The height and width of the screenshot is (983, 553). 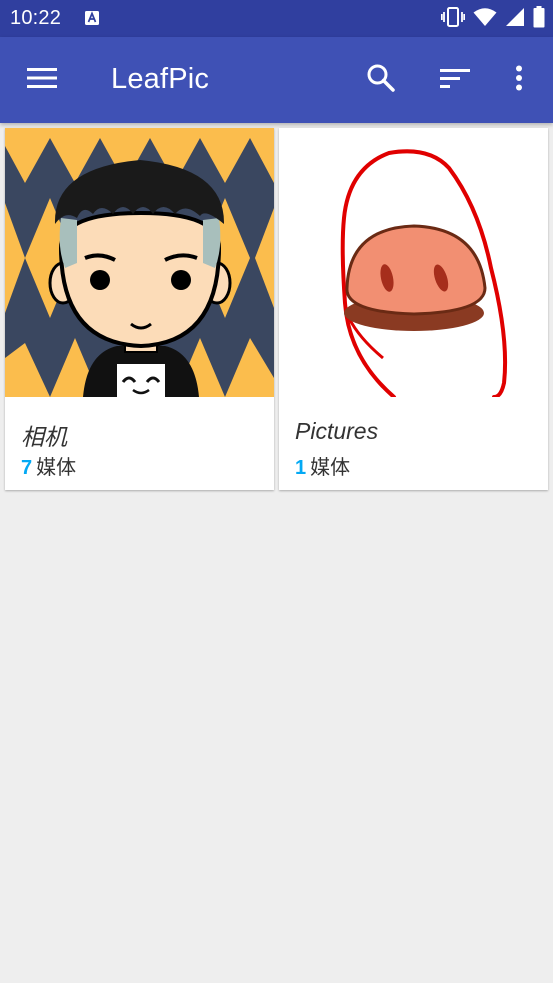 What do you see at coordinates (36, 18) in the screenshot?
I see `status-time: 10:22` at bounding box center [36, 18].